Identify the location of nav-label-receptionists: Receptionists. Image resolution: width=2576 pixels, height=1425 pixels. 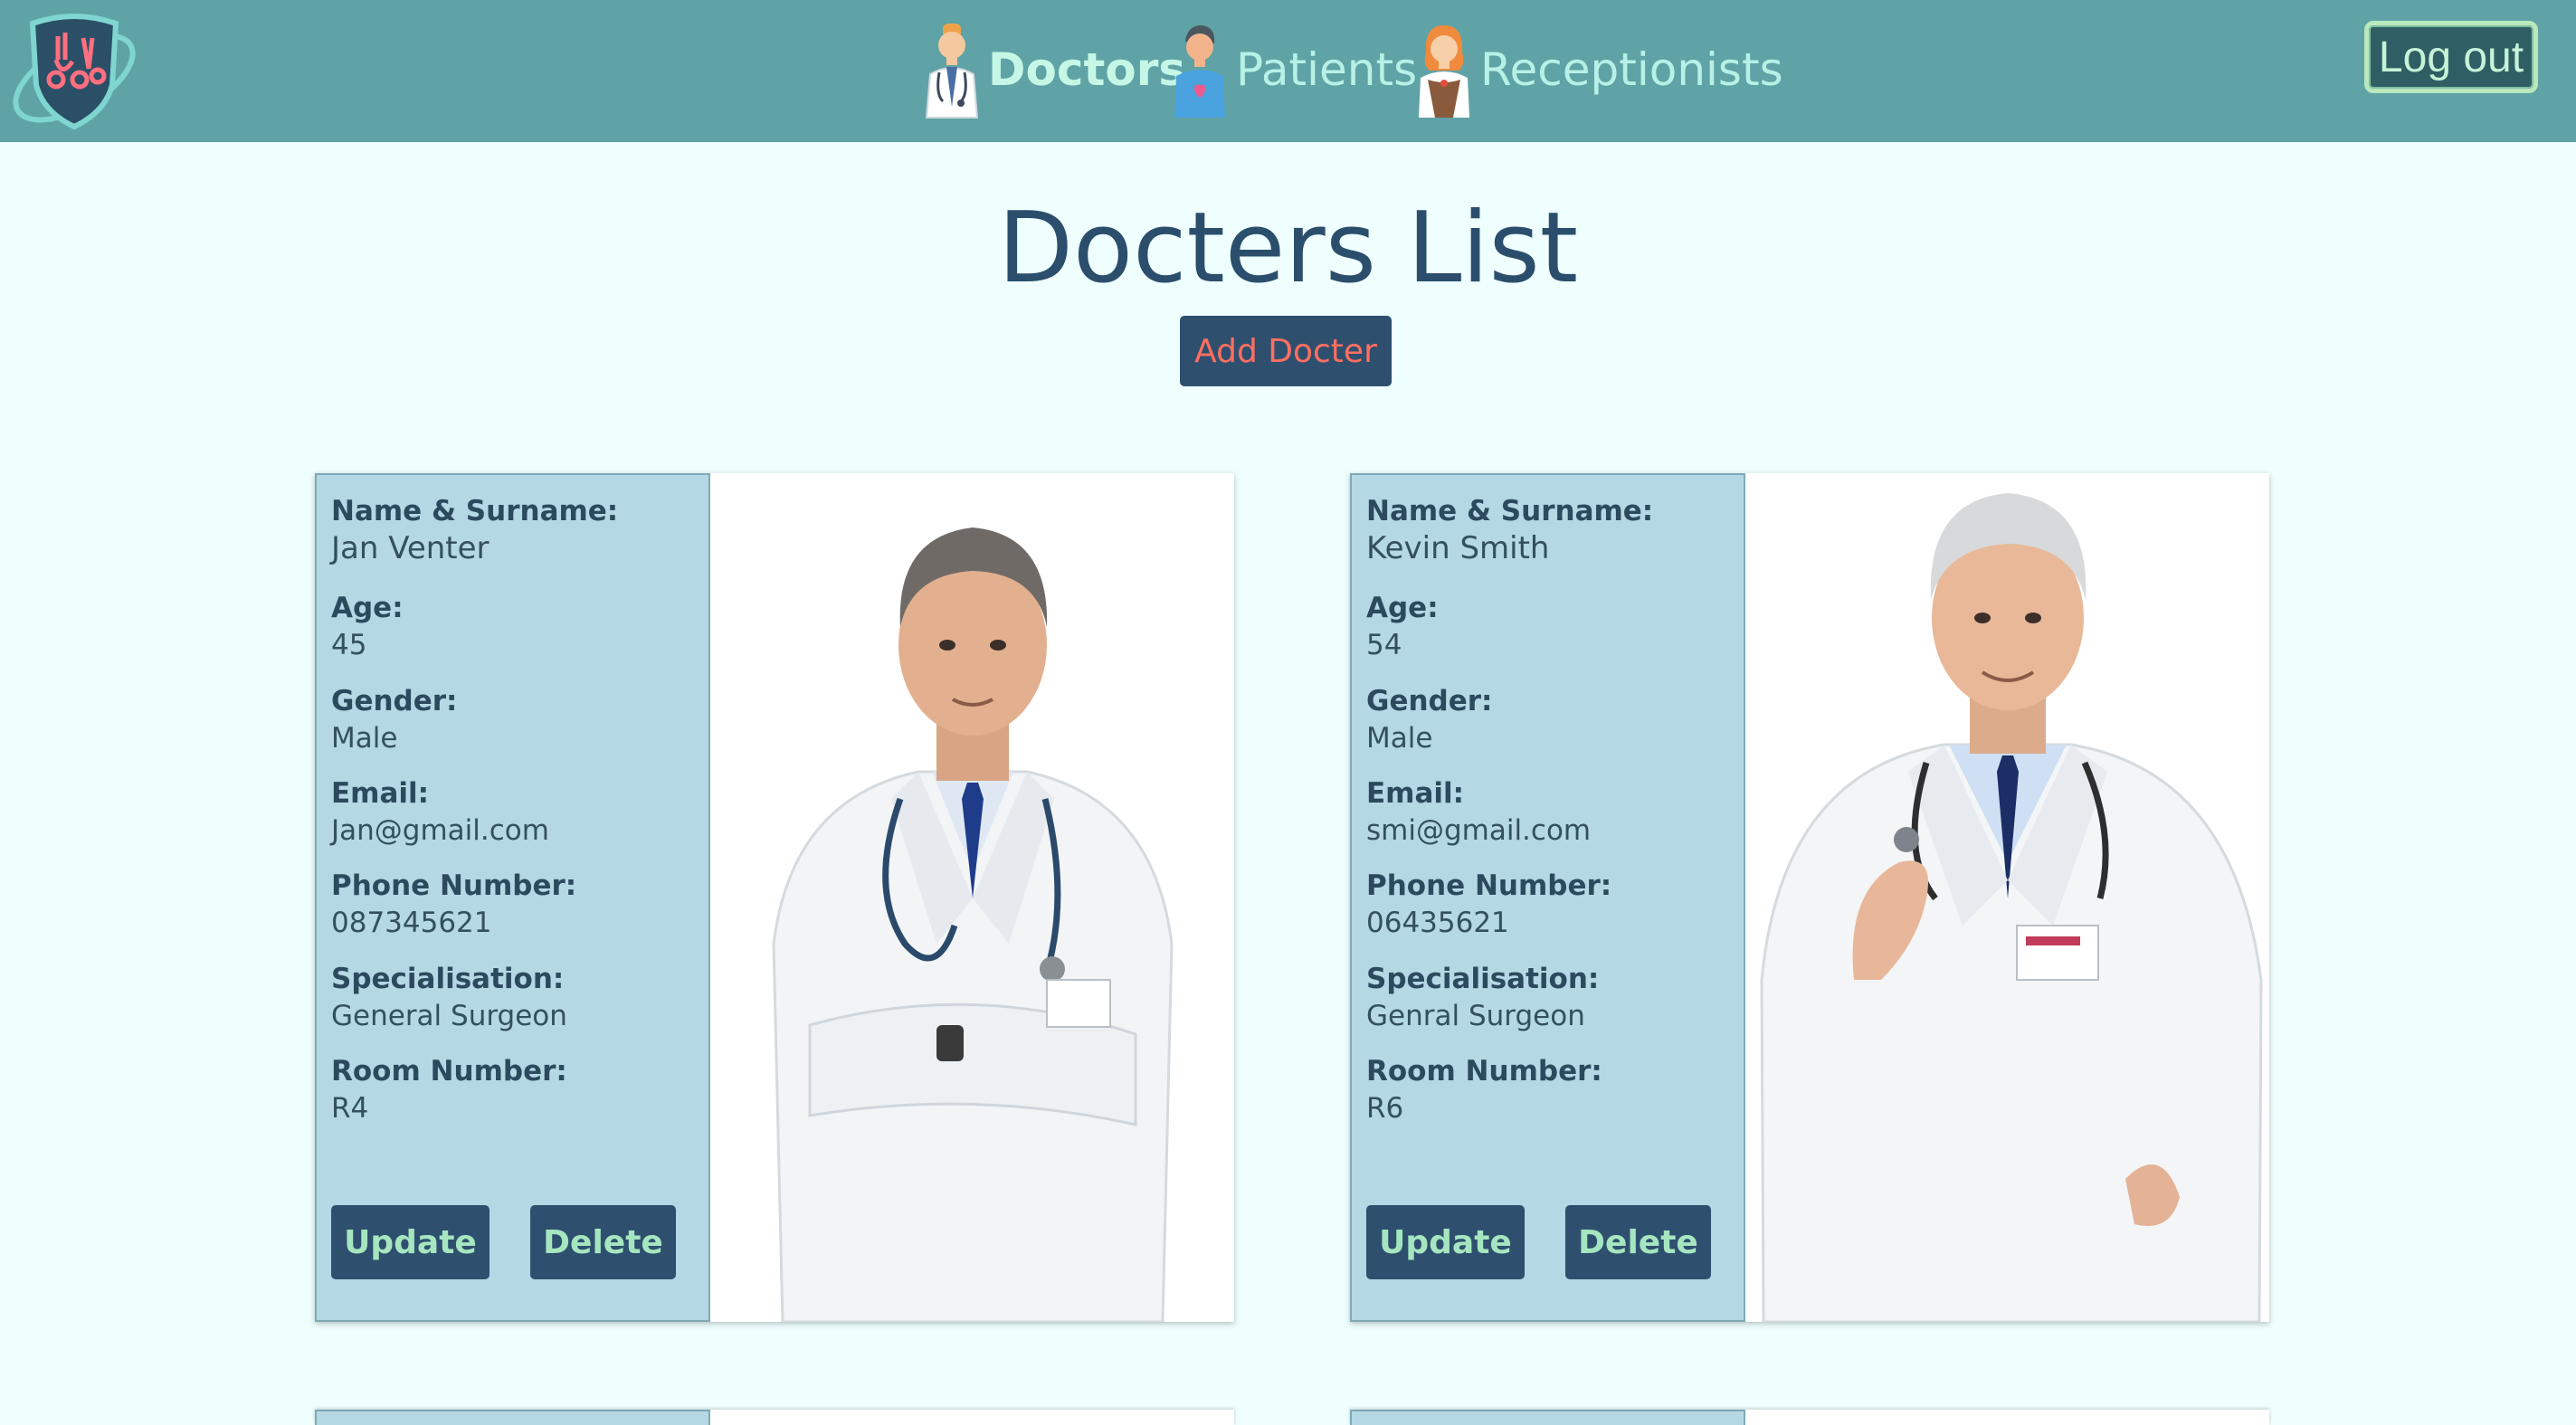
(1631, 70).